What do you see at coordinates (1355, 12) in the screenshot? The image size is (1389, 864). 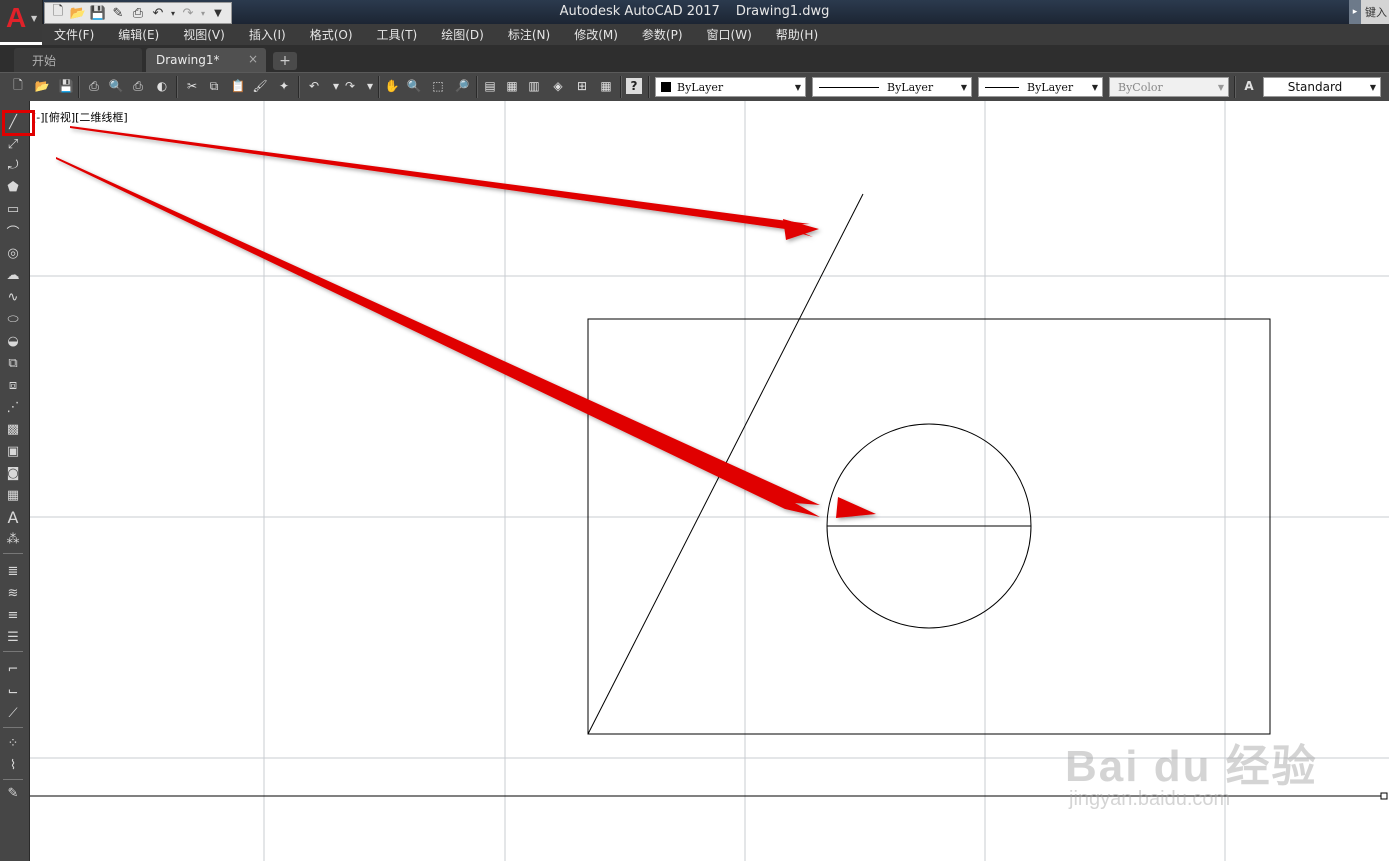 I see `expand-arrow-icon: ▸` at bounding box center [1355, 12].